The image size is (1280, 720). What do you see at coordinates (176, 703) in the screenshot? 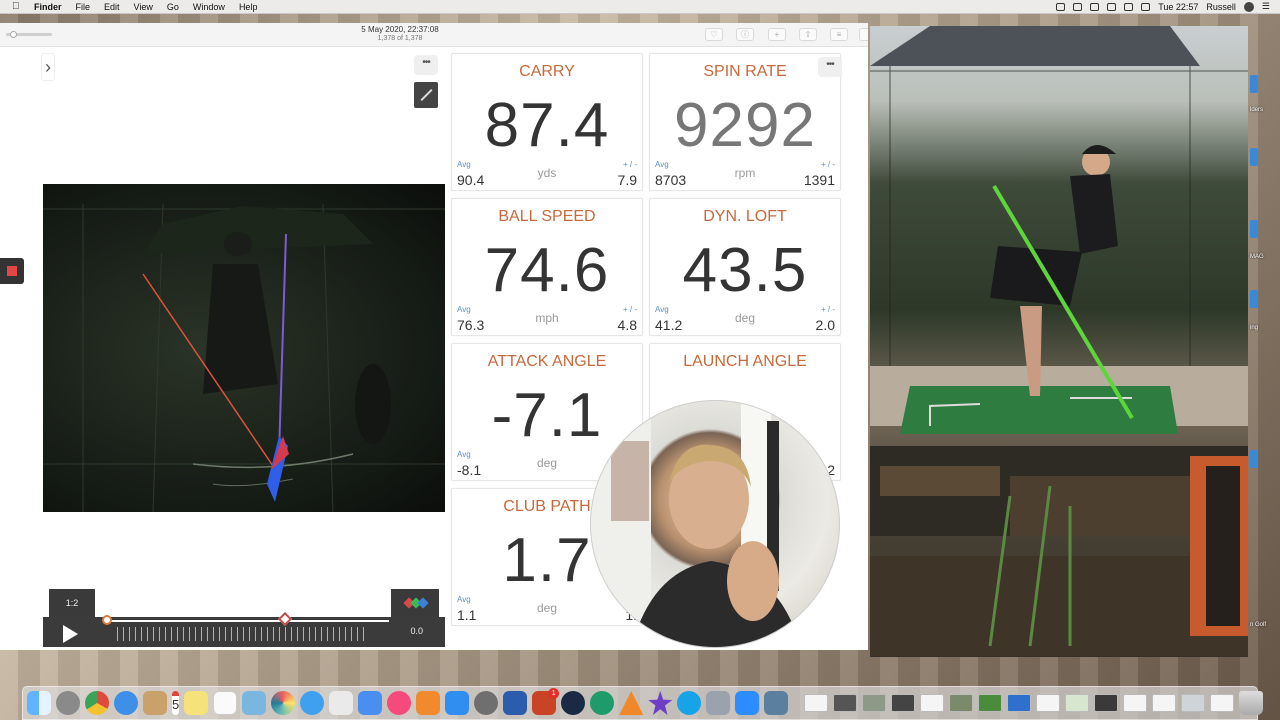
I see `calendar-icon: 5` at bounding box center [176, 703].